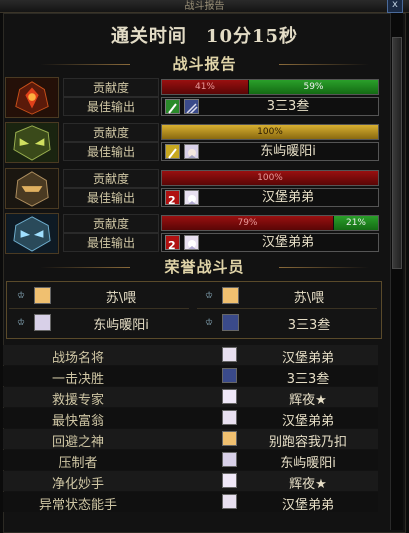 The height and width of the screenshot is (533, 409). I want to click on contribution-bar: 41% 59%, so click(270, 87).